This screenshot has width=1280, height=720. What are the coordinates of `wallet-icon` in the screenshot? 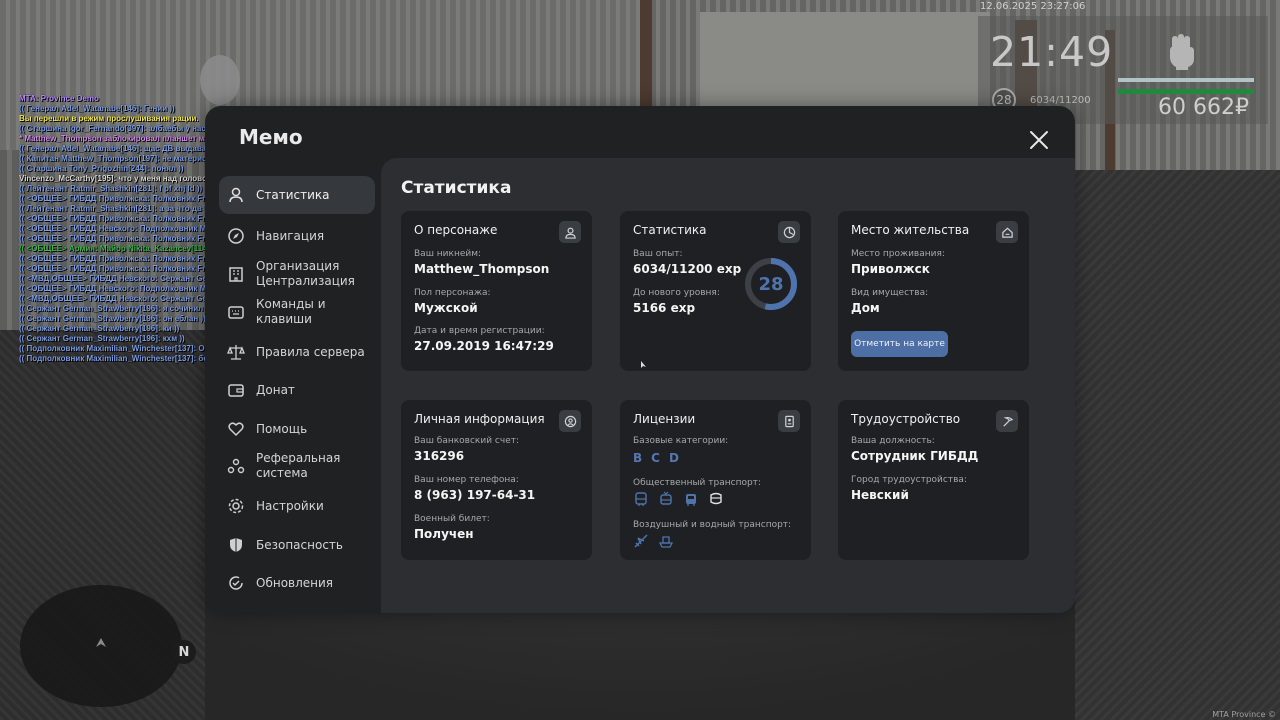 It's located at (236, 390).